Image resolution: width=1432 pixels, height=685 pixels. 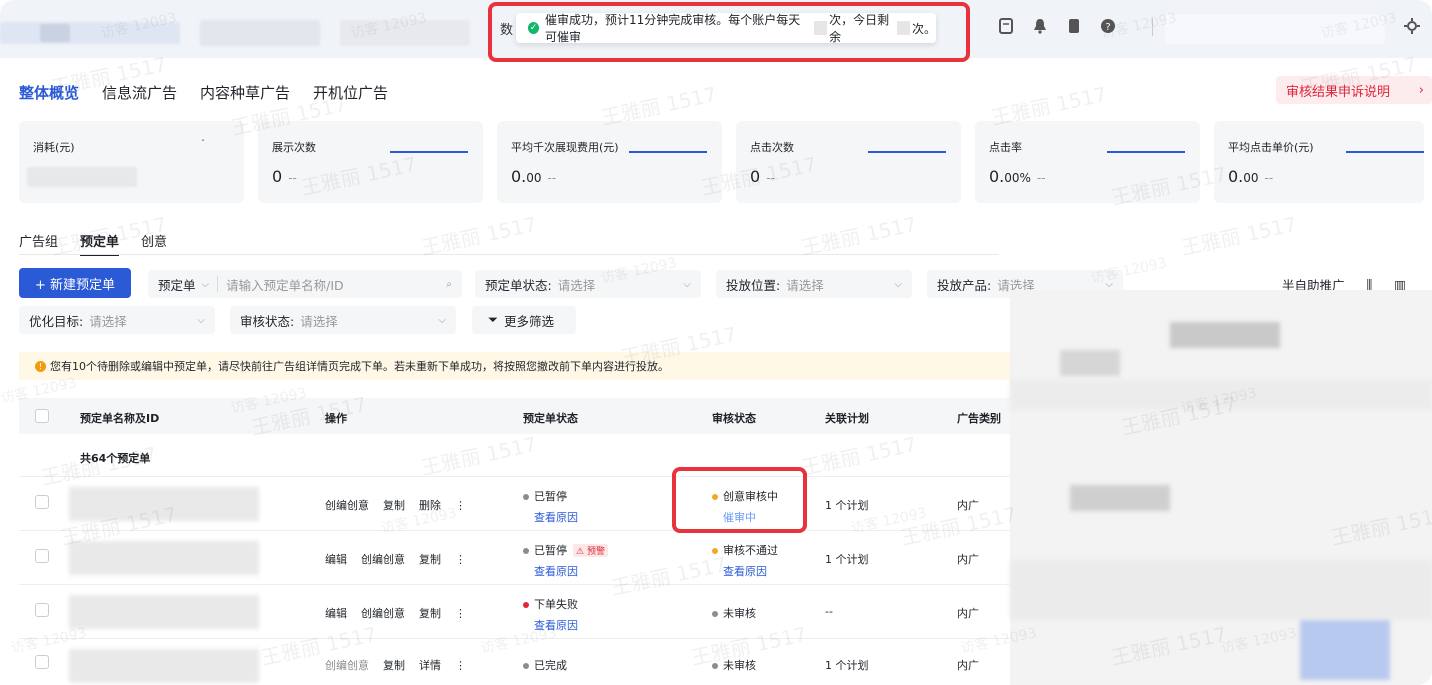 I want to click on status-text: 已暂停, so click(x=550, y=496).